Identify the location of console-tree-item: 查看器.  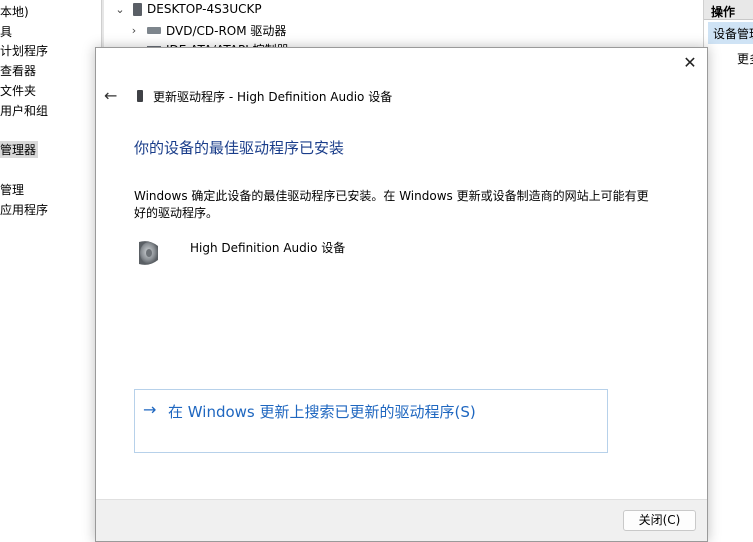
(18, 70).